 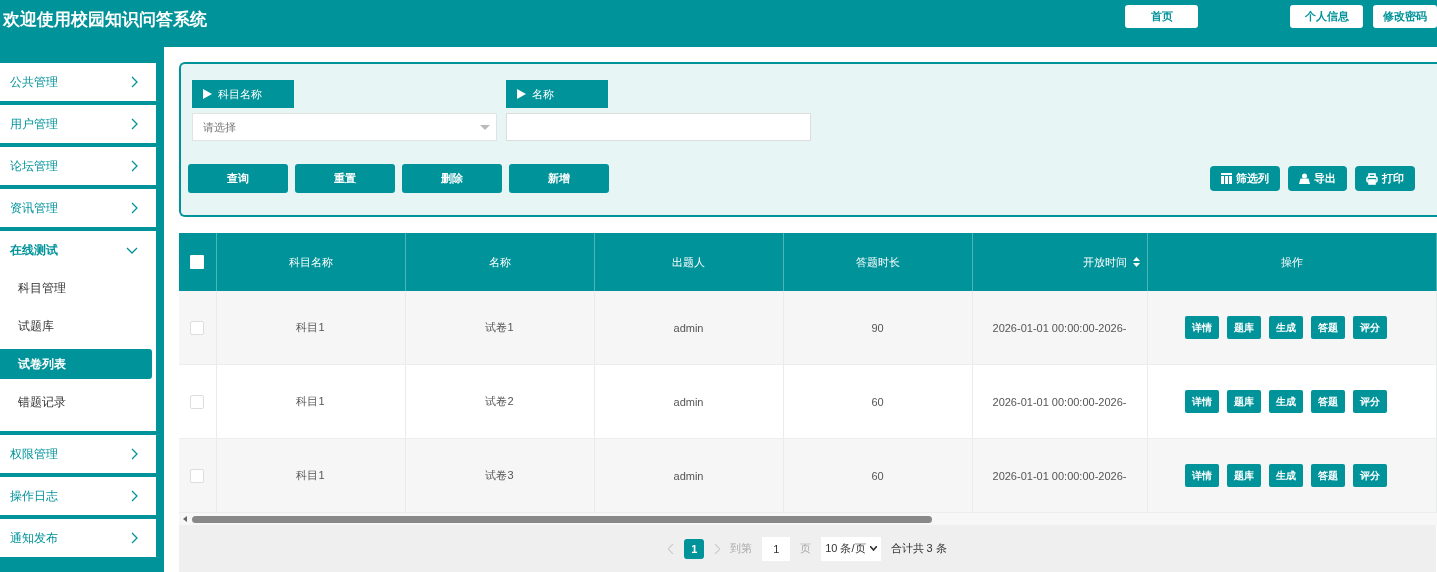 What do you see at coordinates (105, 20) in the screenshot?
I see `app-title: 欢迎使用校园知识问答系统` at bounding box center [105, 20].